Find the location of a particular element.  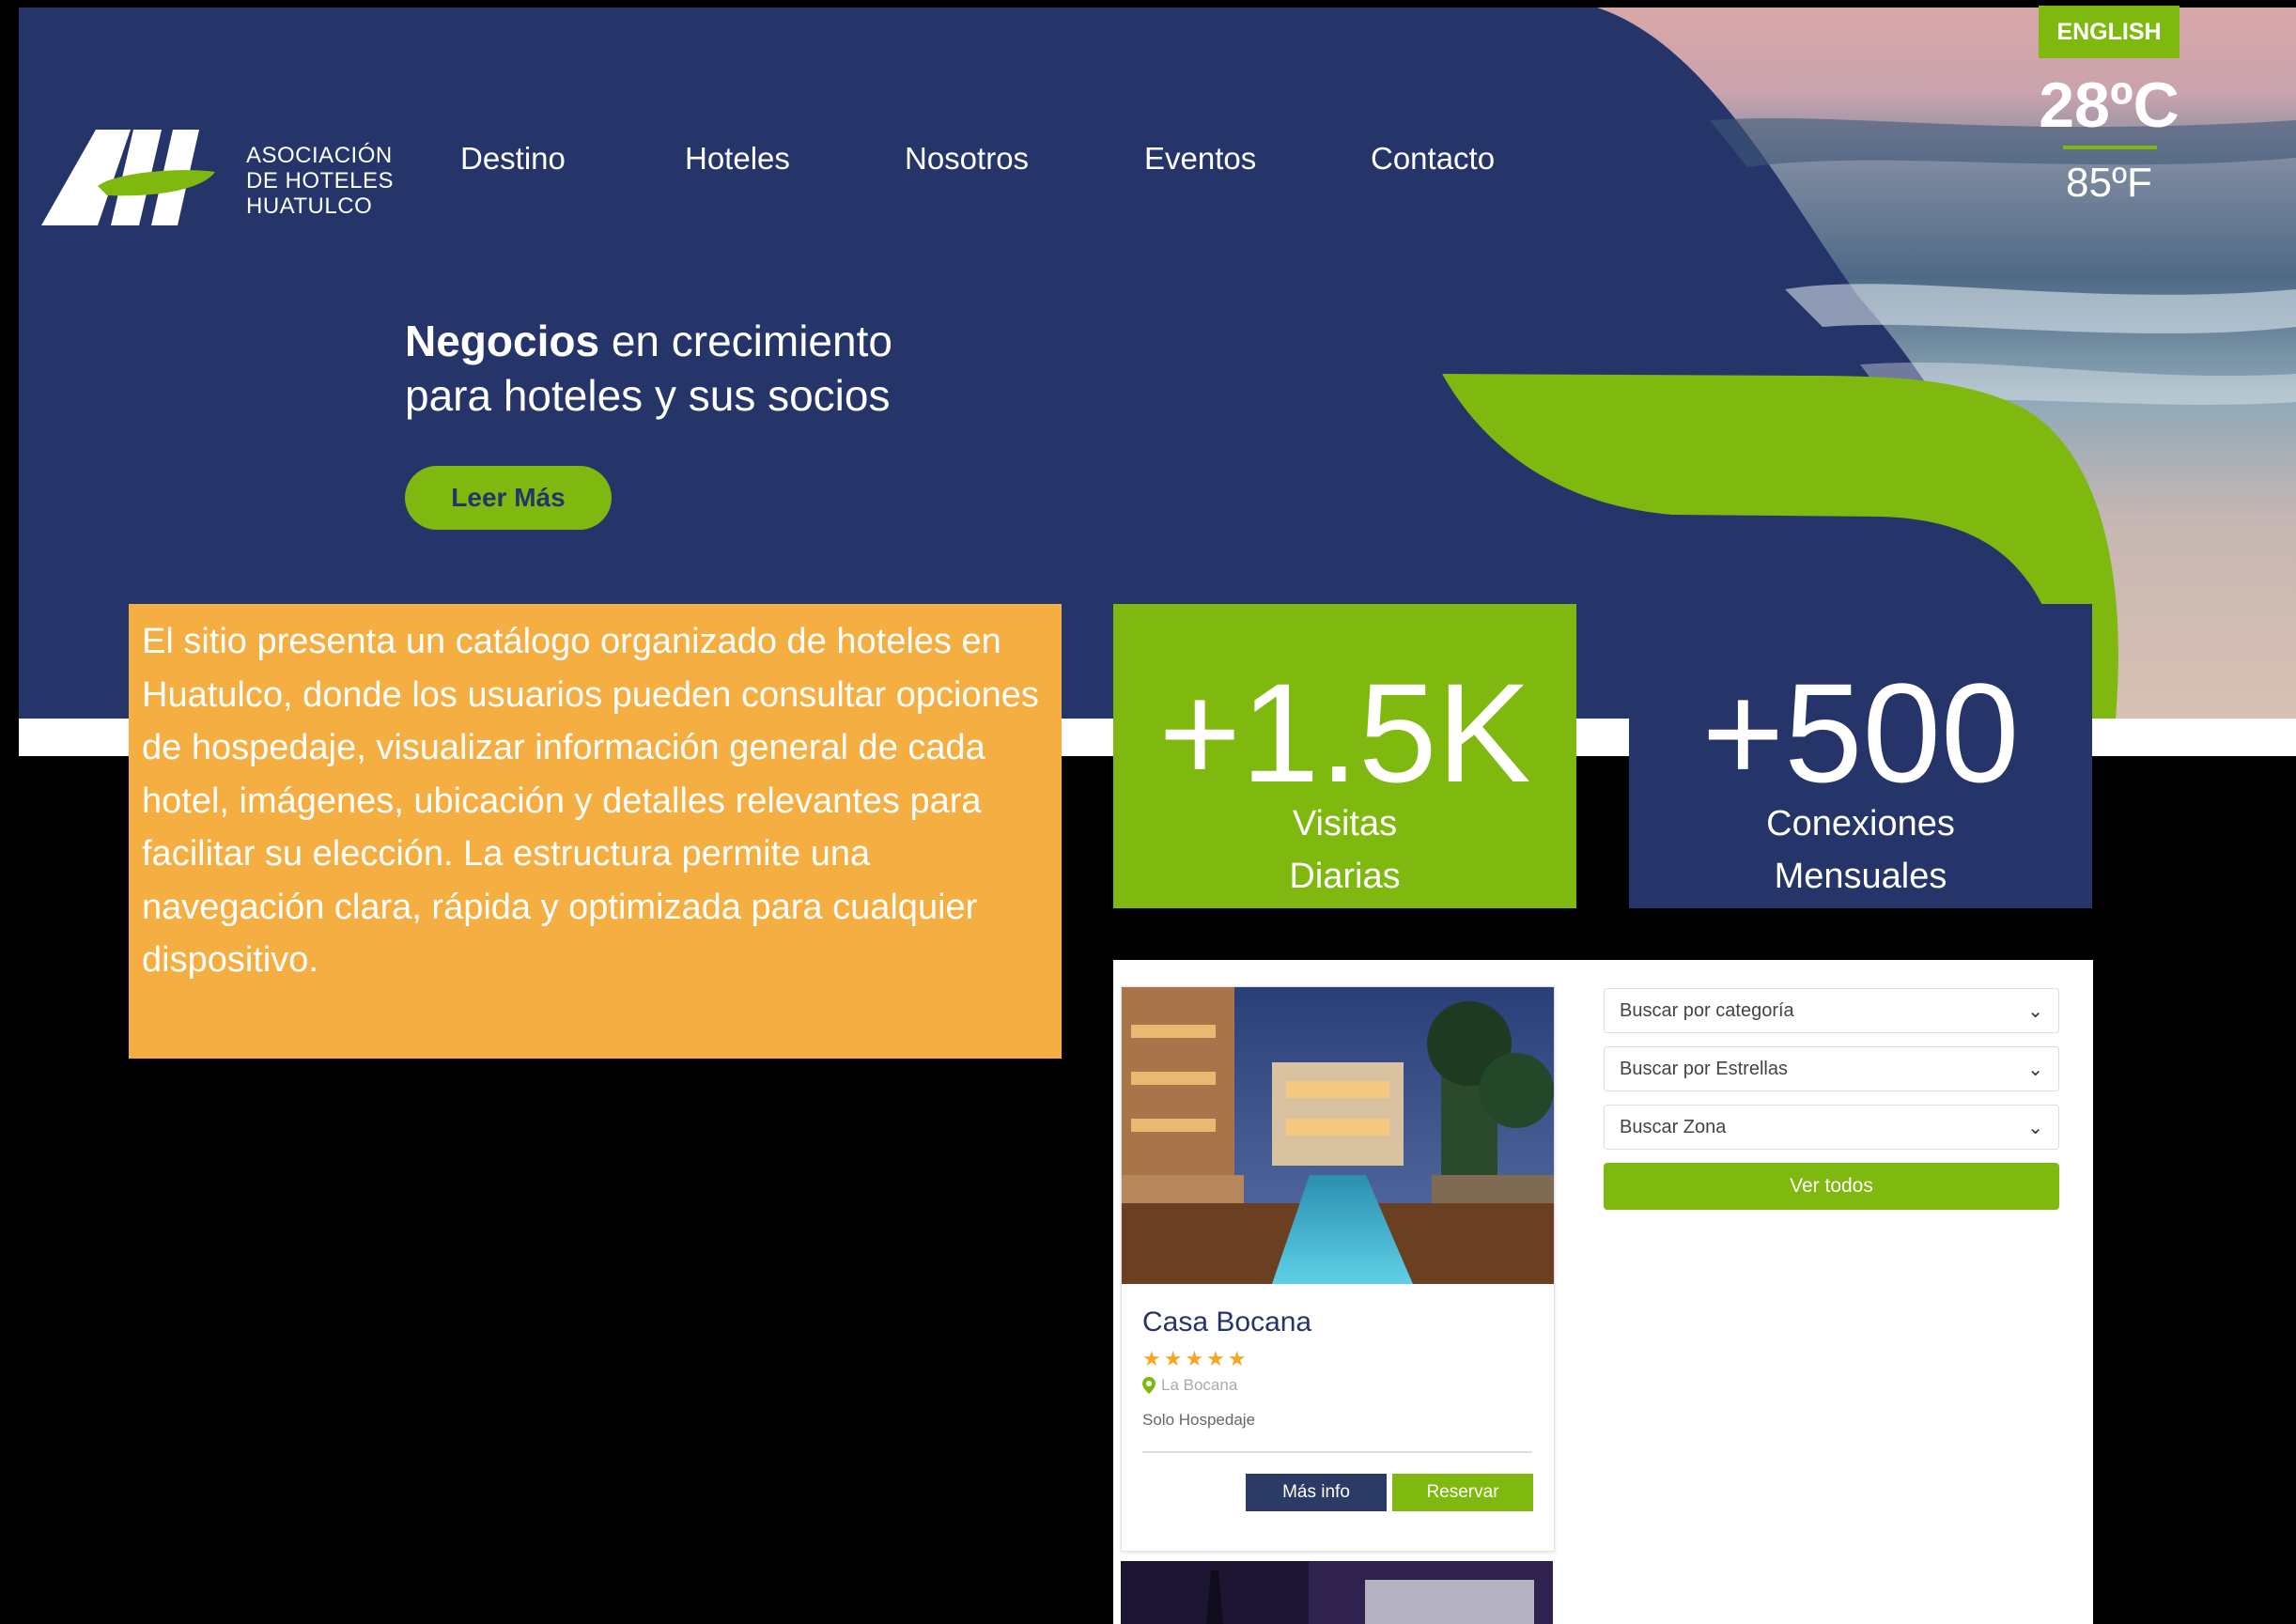

temperature-celsius: 28ºC is located at coordinates (2109, 105).